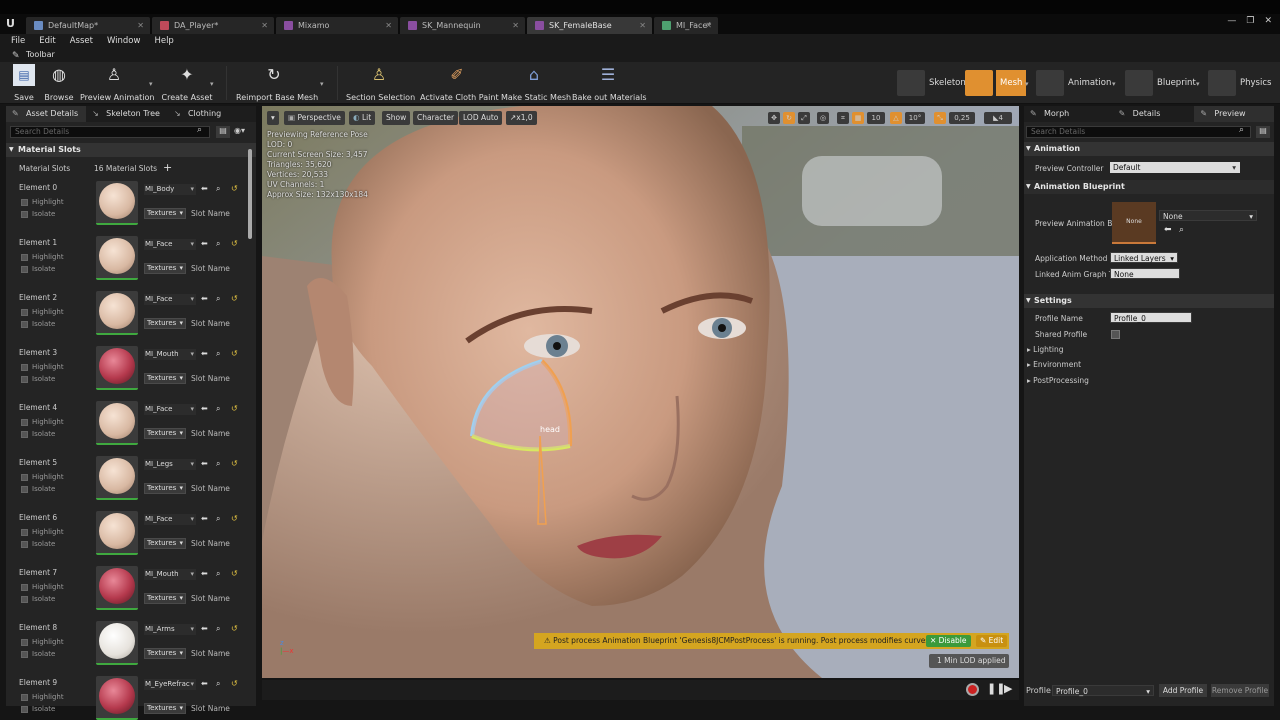 The height and width of the screenshot is (720, 1280). What do you see at coordinates (1240, 690) in the screenshot?
I see `remove-profile-button: Remove Profile` at bounding box center [1240, 690].